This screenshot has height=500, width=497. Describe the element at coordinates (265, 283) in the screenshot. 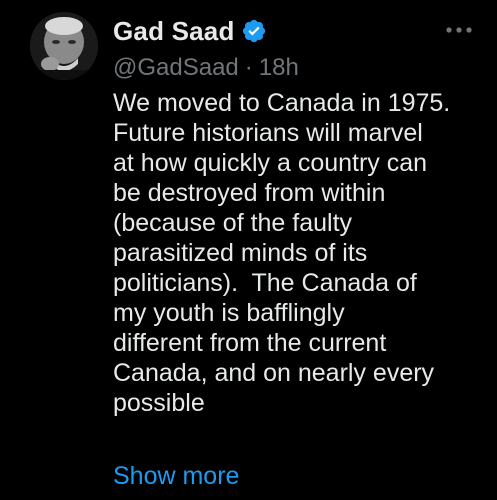

I see `tweet-text-line: politicians). The Canada of` at that location.